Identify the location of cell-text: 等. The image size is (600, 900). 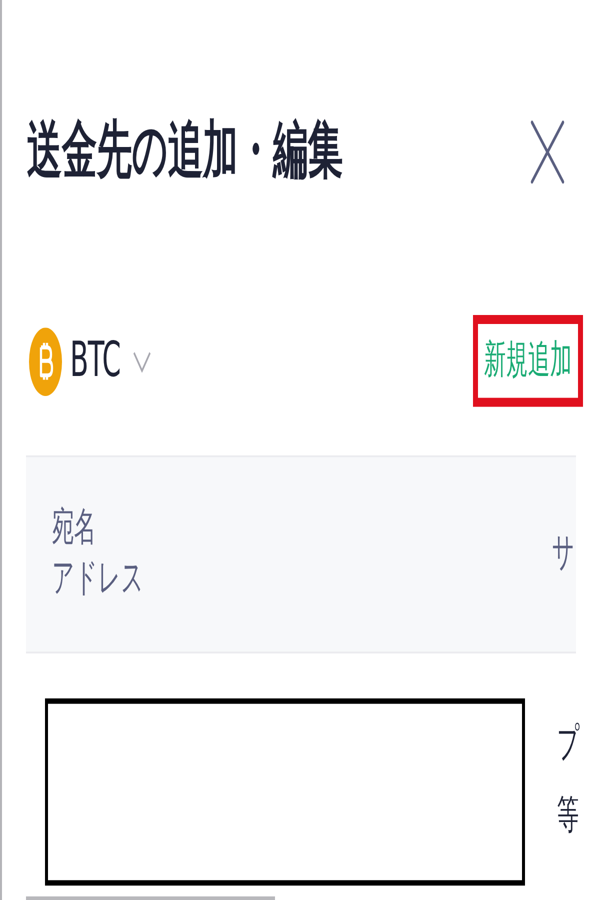
(568, 816).